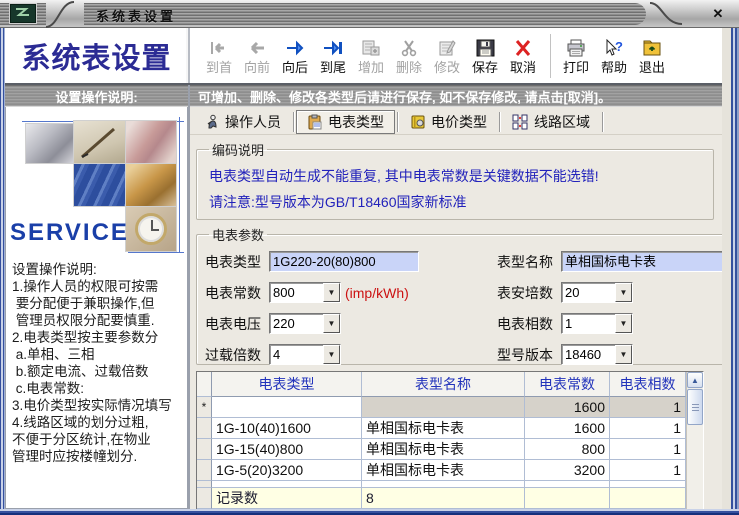  What do you see at coordinates (695, 380) in the screenshot?
I see `scroll-up-icon: ▲` at bounding box center [695, 380].